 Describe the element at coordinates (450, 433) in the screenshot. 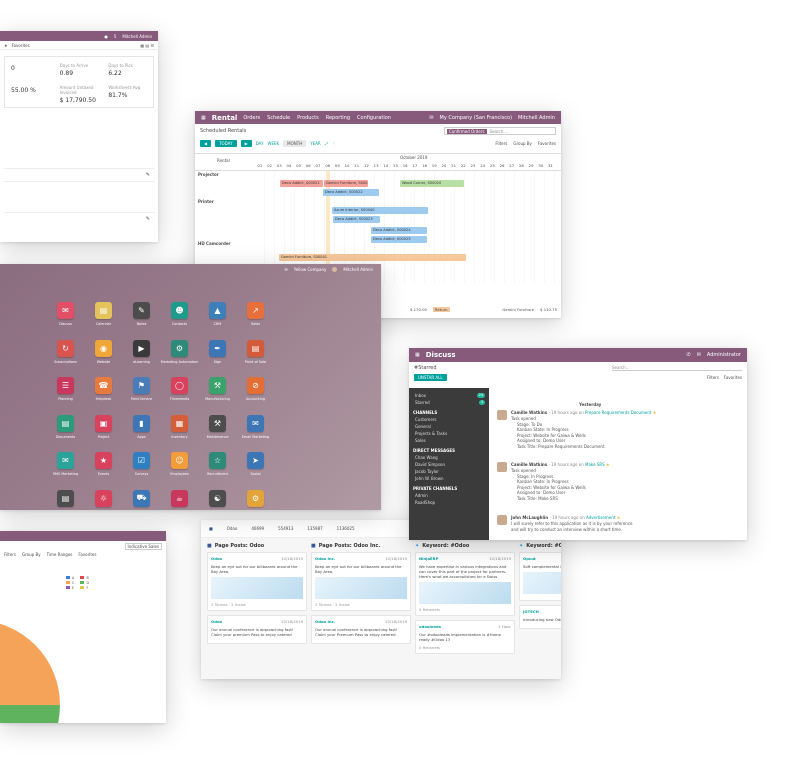

I see `sidebar-channel: Projects & Tasks` at that location.